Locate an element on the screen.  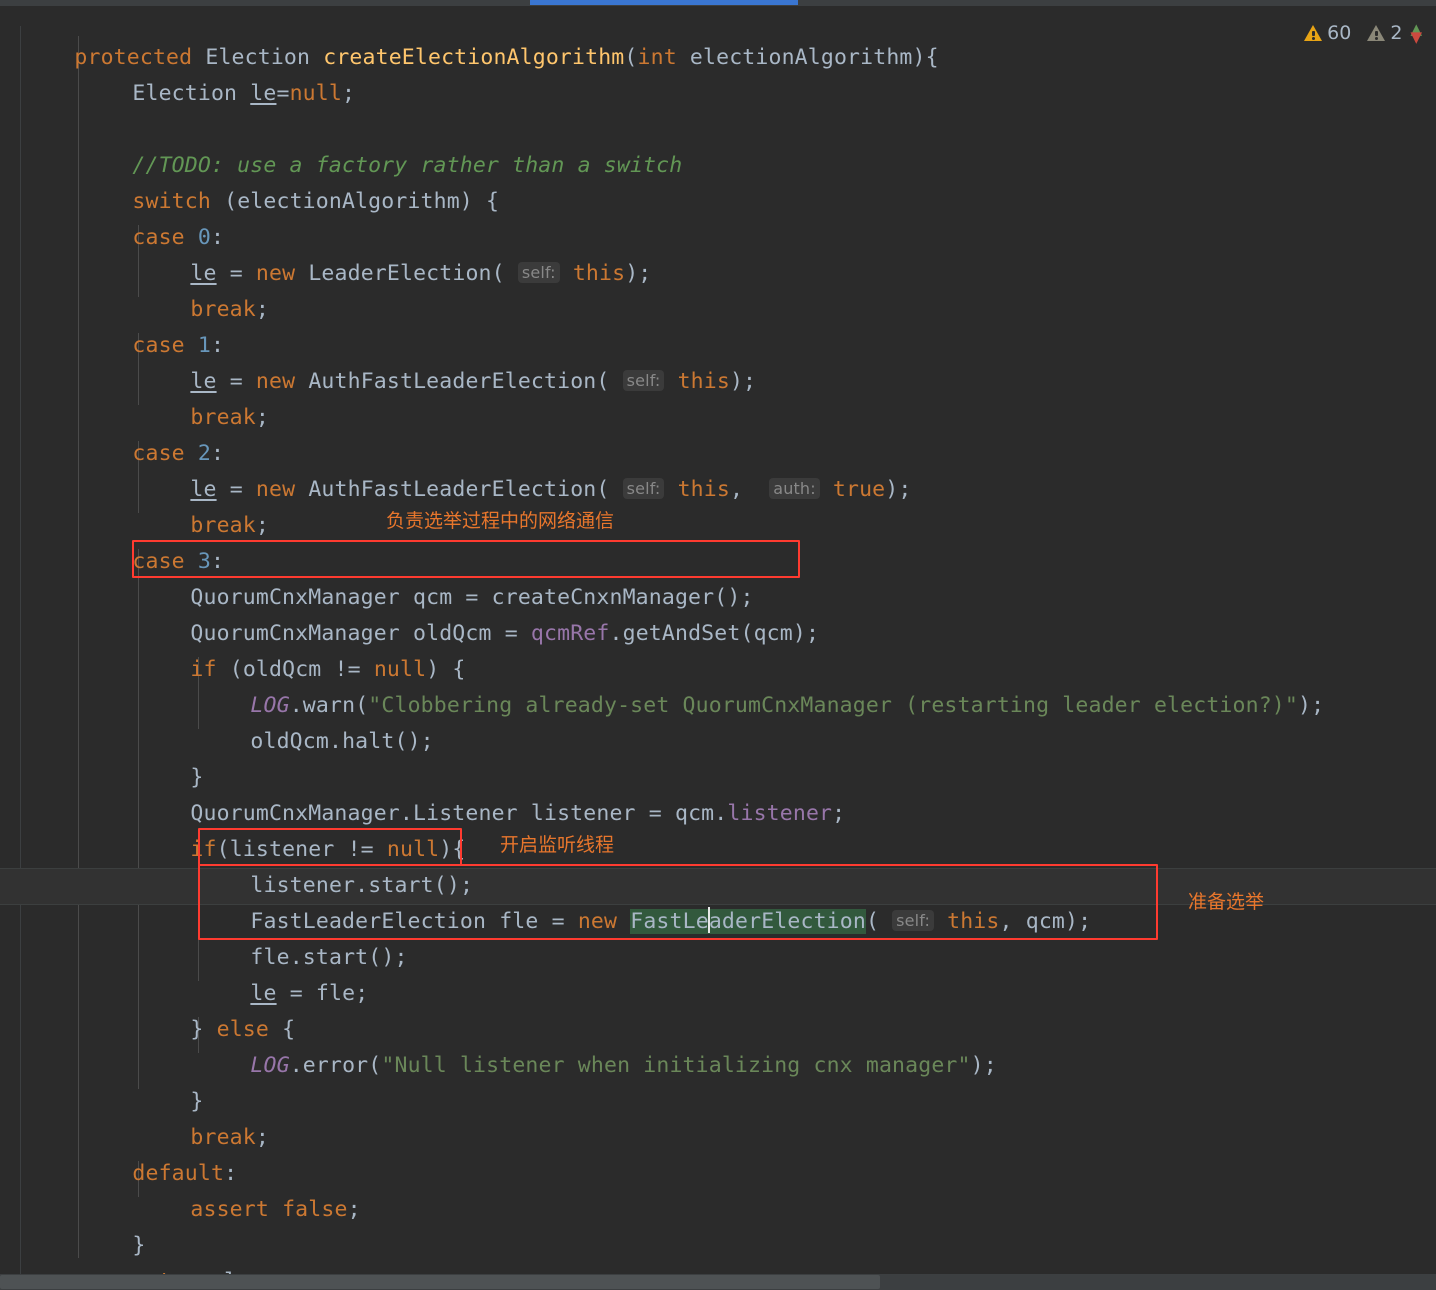
inspection-nav-chevrons: ▲ ▼ is located at coordinates (1416, 33).